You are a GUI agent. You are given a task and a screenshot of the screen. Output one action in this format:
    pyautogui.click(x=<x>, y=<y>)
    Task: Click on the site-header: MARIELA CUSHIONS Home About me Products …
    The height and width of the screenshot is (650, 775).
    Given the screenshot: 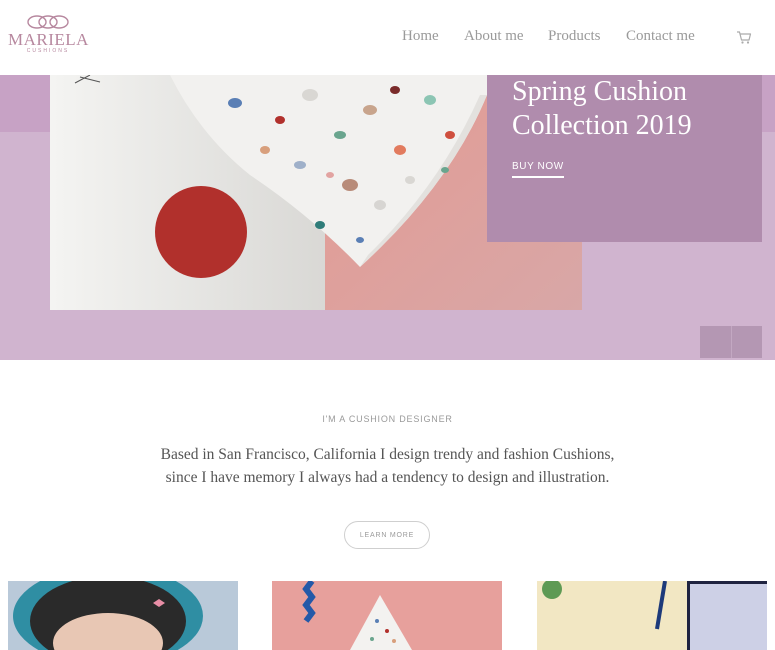 What is the action you would take?
    pyautogui.click(x=387, y=37)
    